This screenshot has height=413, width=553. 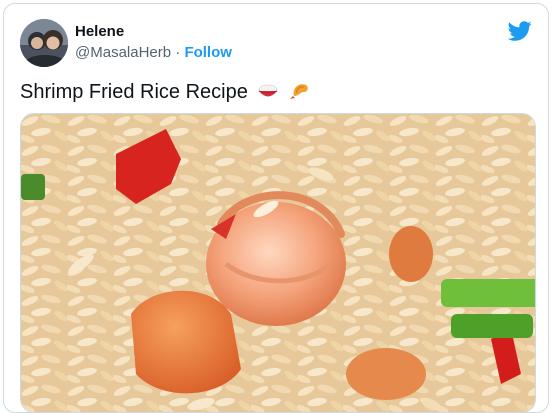 What do you see at coordinates (153, 32) in the screenshot?
I see `display-name: Helene` at bounding box center [153, 32].